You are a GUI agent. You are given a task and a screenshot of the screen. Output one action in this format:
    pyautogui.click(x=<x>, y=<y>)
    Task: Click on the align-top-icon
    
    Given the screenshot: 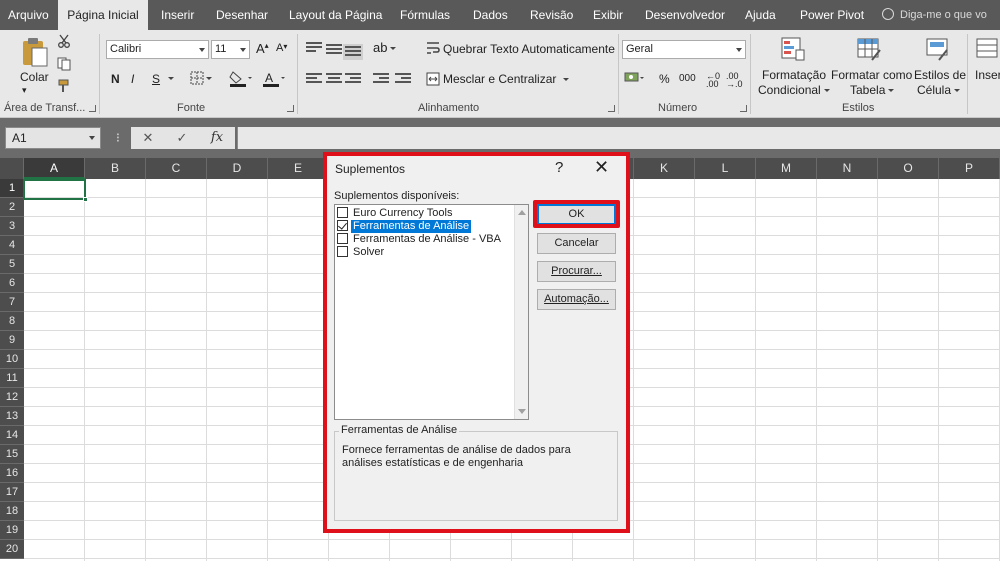 What is the action you would take?
    pyautogui.click(x=314, y=48)
    